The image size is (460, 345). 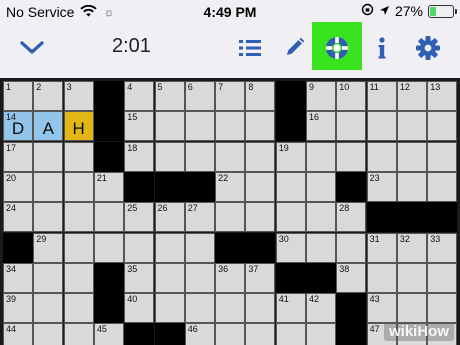 What do you see at coordinates (411, 96) in the screenshot?
I see `grid-cell: 12` at bounding box center [411, 96].